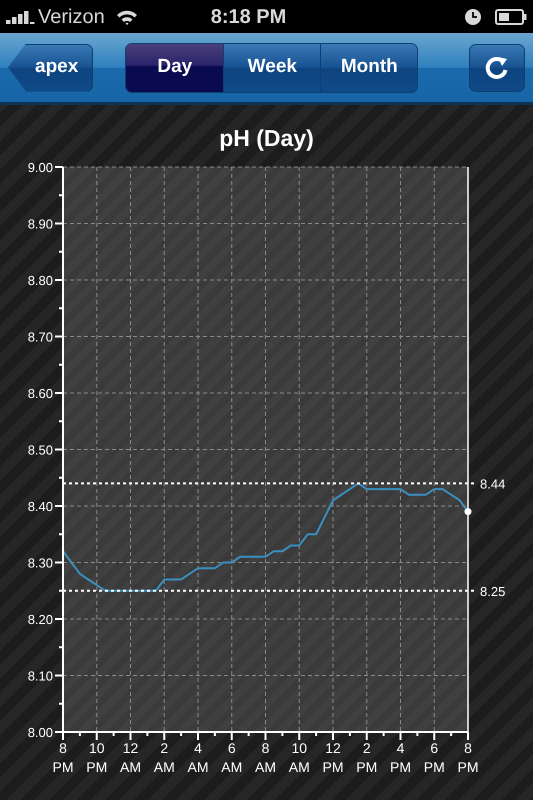 This screenshot has height=800, width=533. What do you see at coordinates (164, 757) in the screenshot?
I see `x-axis-label: 2 AM` at bounding box center [164, 757].